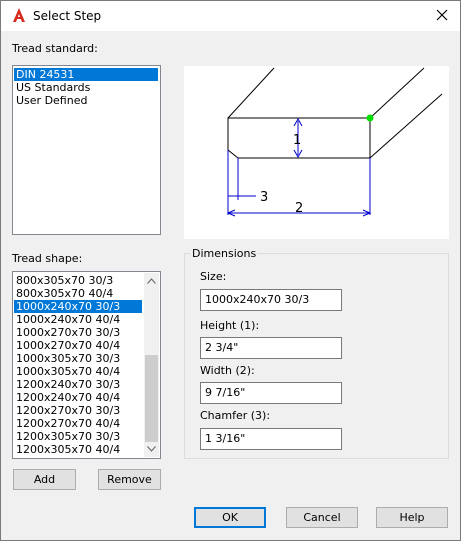  I want to click on dim-3-label: 3, so click(264, 197).